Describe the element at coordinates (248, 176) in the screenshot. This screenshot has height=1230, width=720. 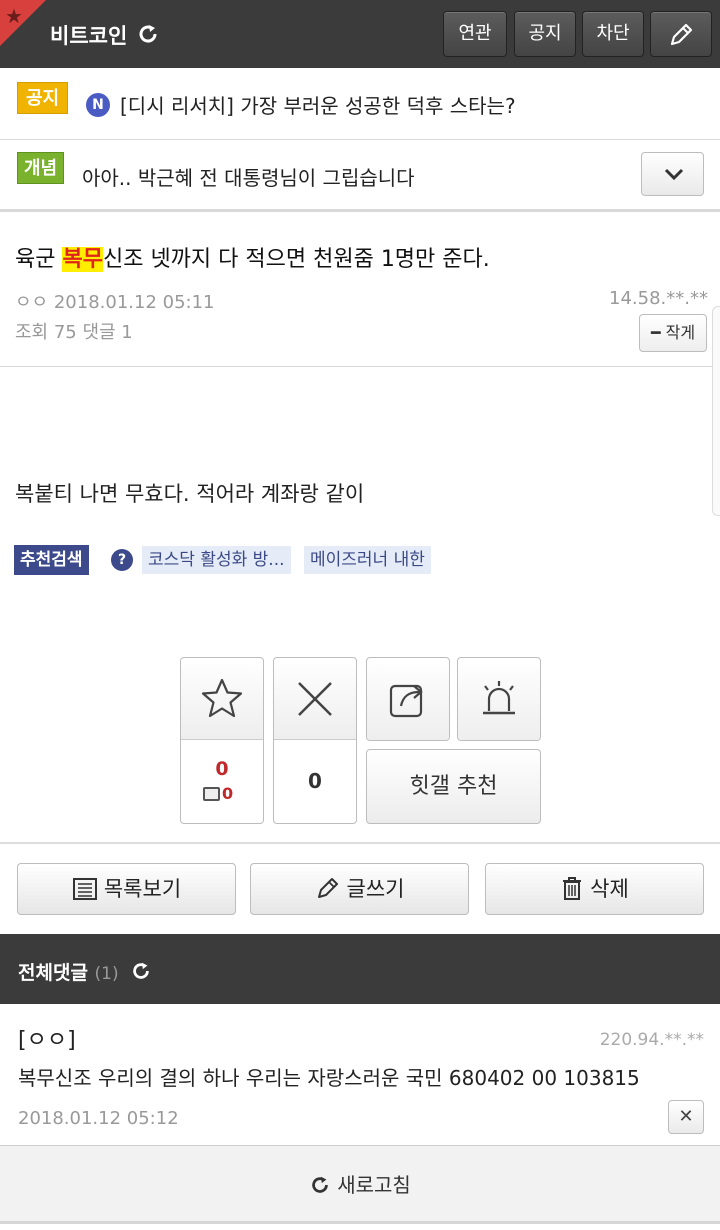
I see `concept-title: 아아.. 박근혜 전 대통령님이 그립습니다` at that location.